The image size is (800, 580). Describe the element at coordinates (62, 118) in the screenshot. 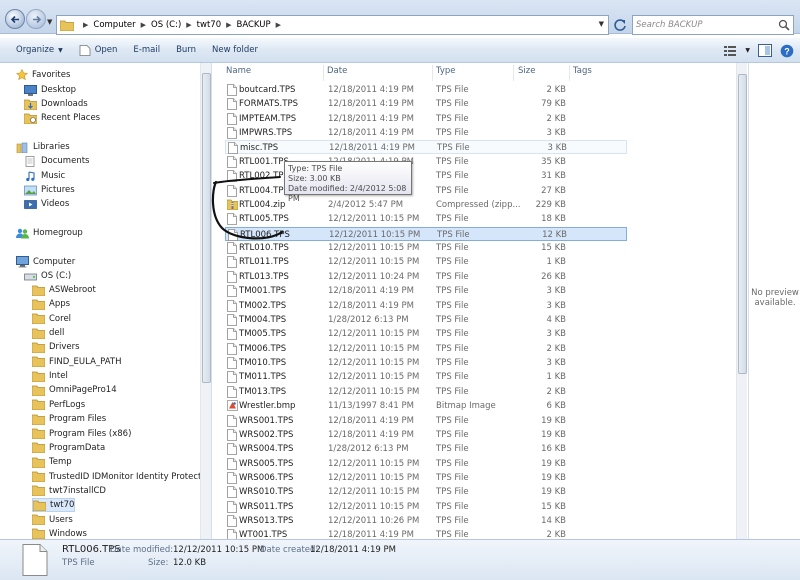

I see `nav-recent-places: Recent Places` at that location.